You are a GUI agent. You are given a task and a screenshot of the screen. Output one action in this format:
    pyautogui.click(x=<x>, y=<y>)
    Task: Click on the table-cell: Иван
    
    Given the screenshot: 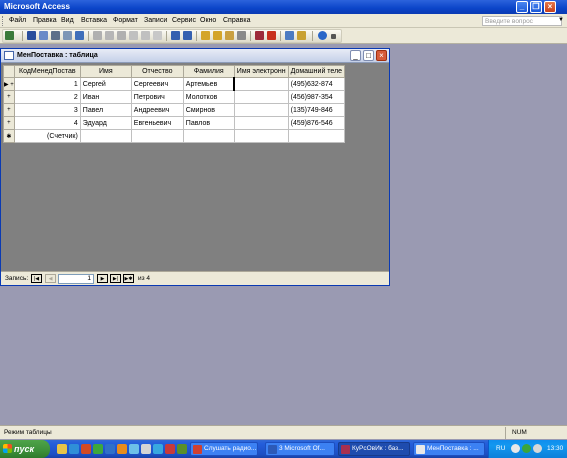 What is the action you would take?
    pyautogui.click(x=105, y=97)
    